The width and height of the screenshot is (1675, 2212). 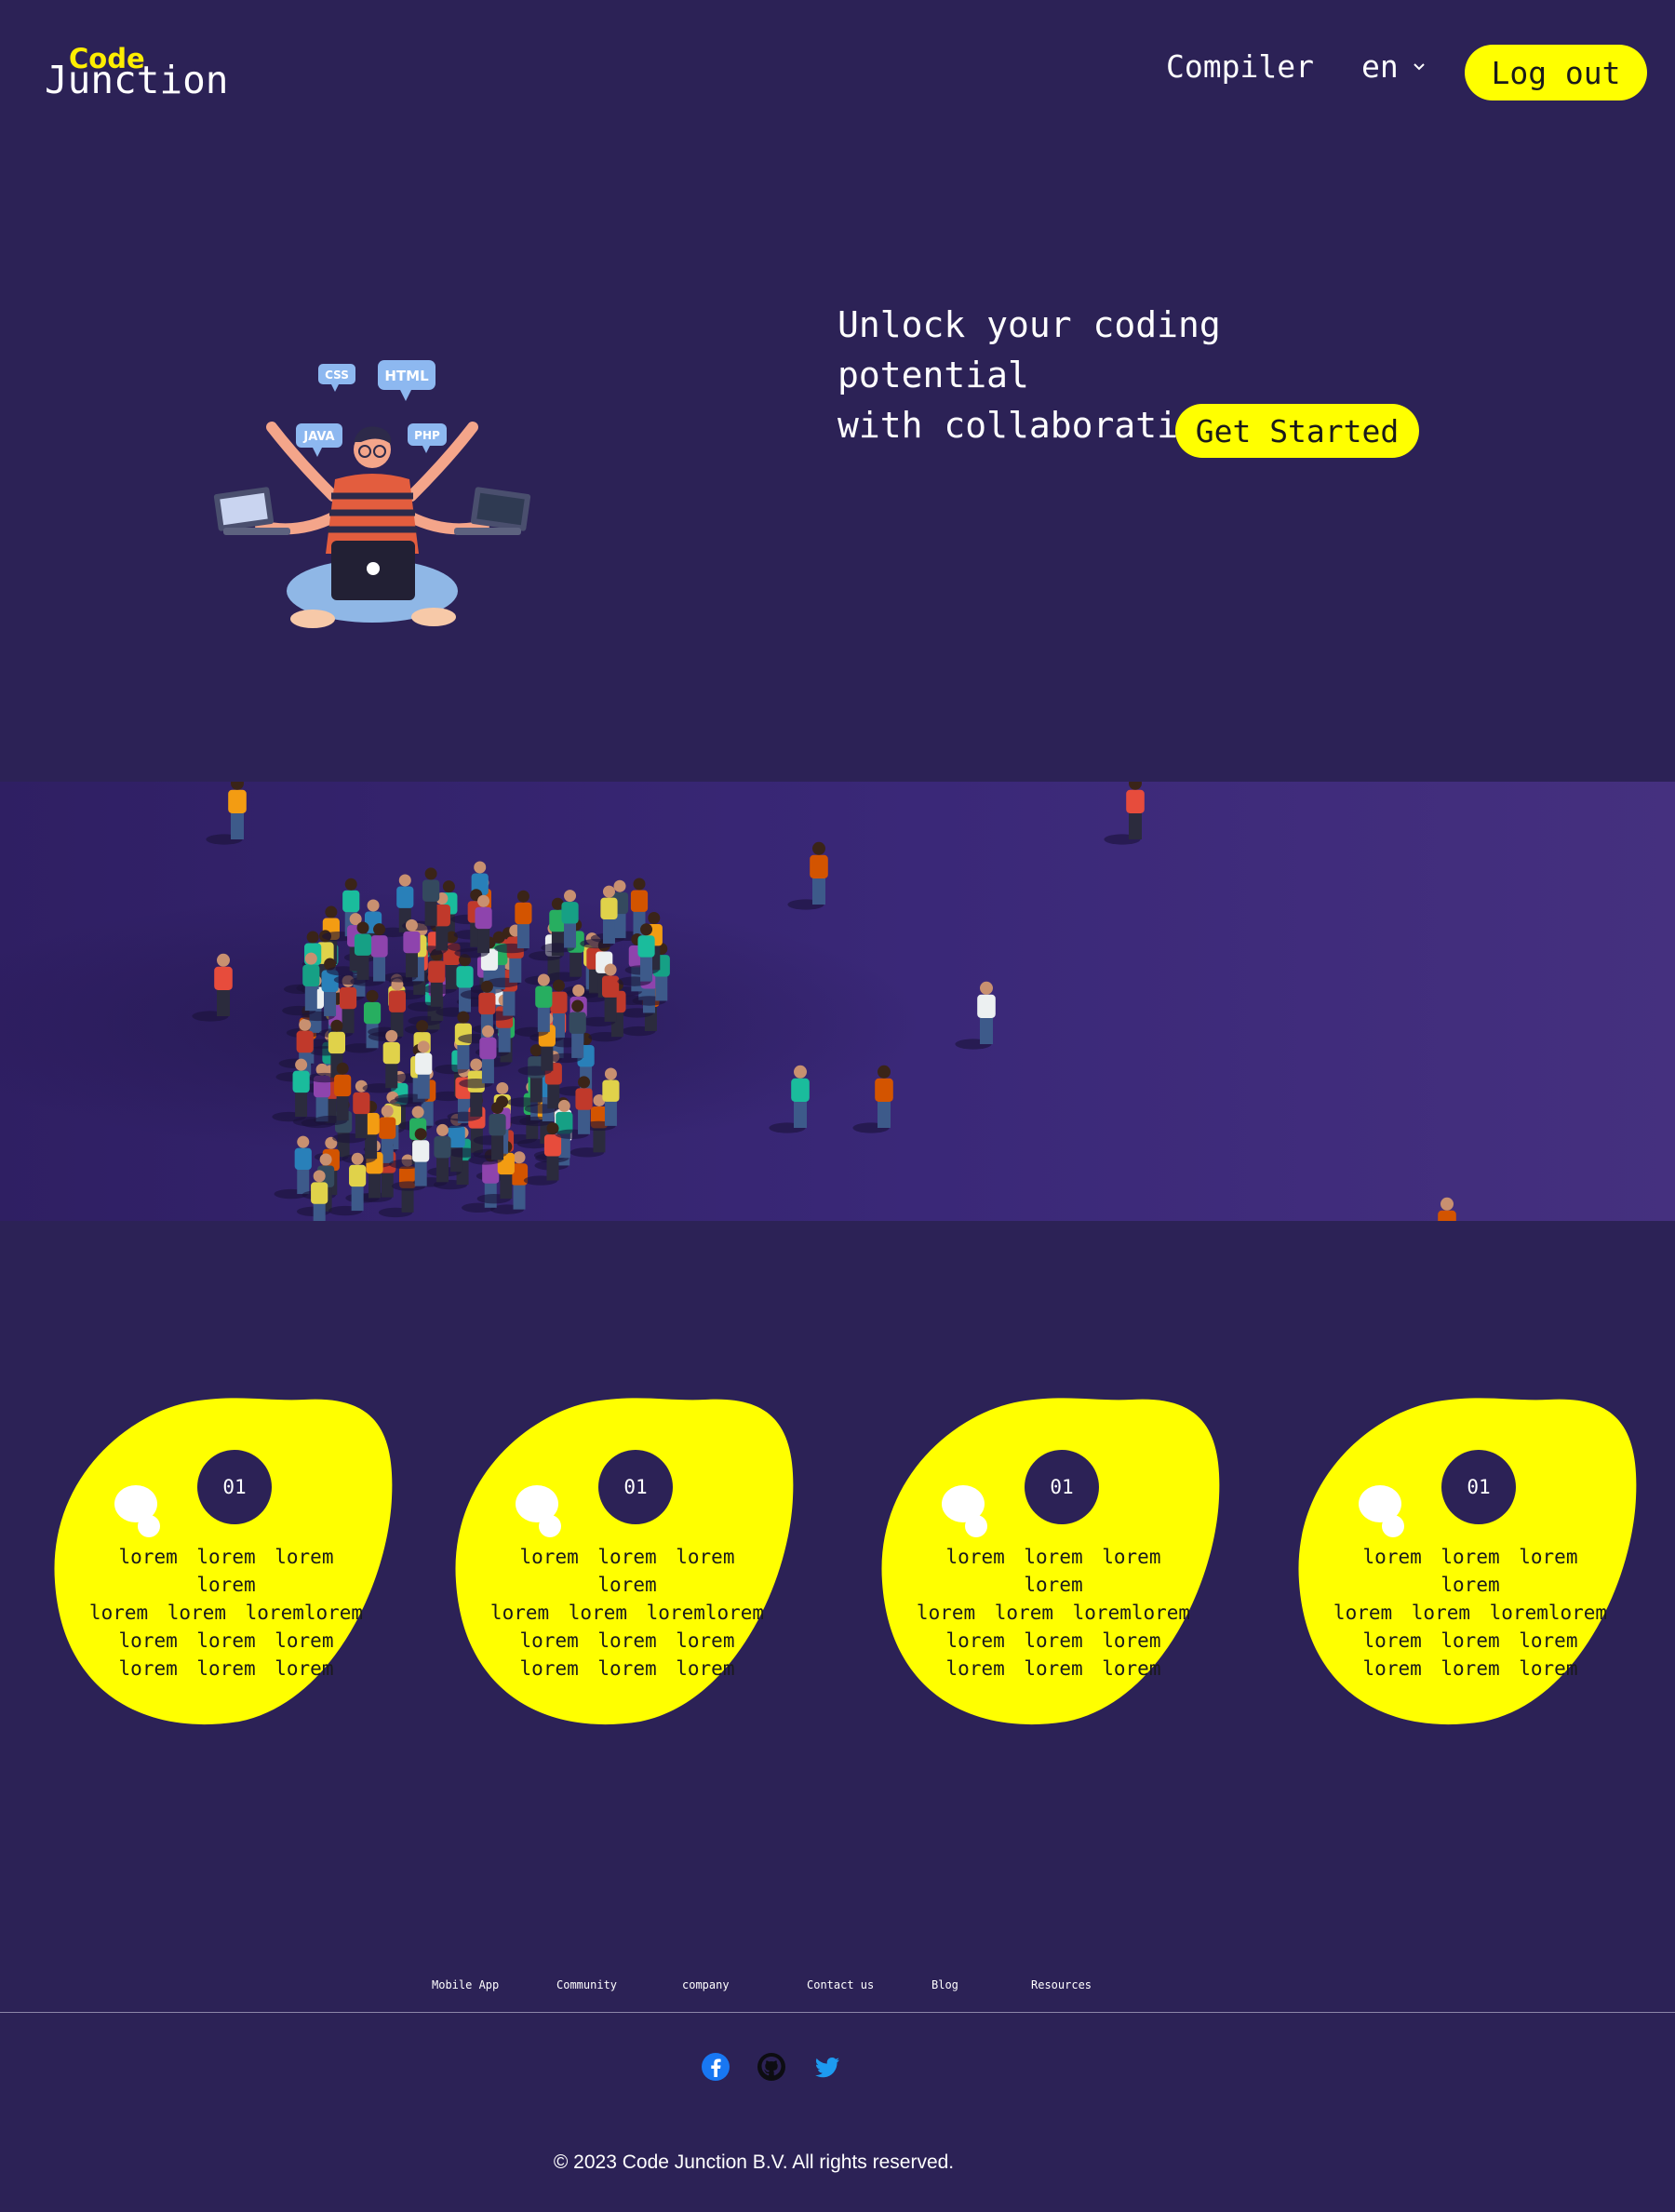 I want to click on footer-link-resources: Resources, so click(x=1061, y=1984).